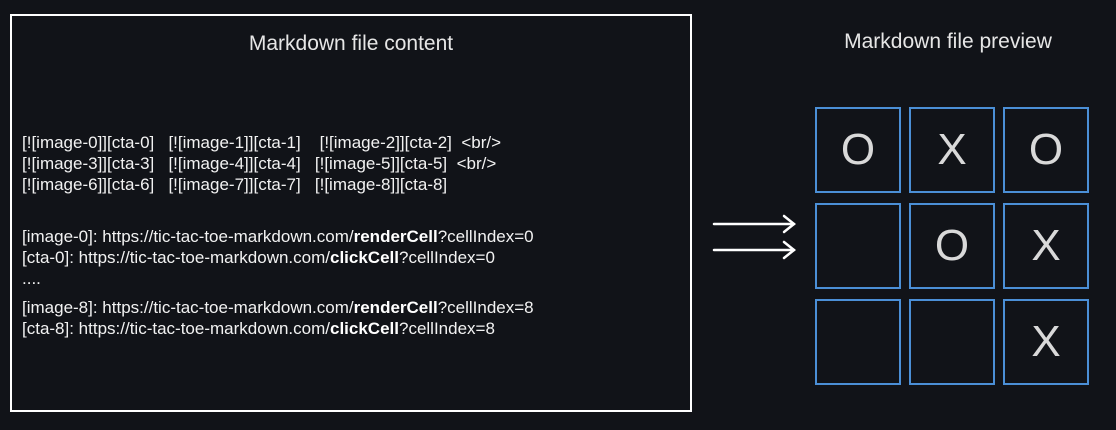  I want to click on board-cell-4: O, so click(952, 246).